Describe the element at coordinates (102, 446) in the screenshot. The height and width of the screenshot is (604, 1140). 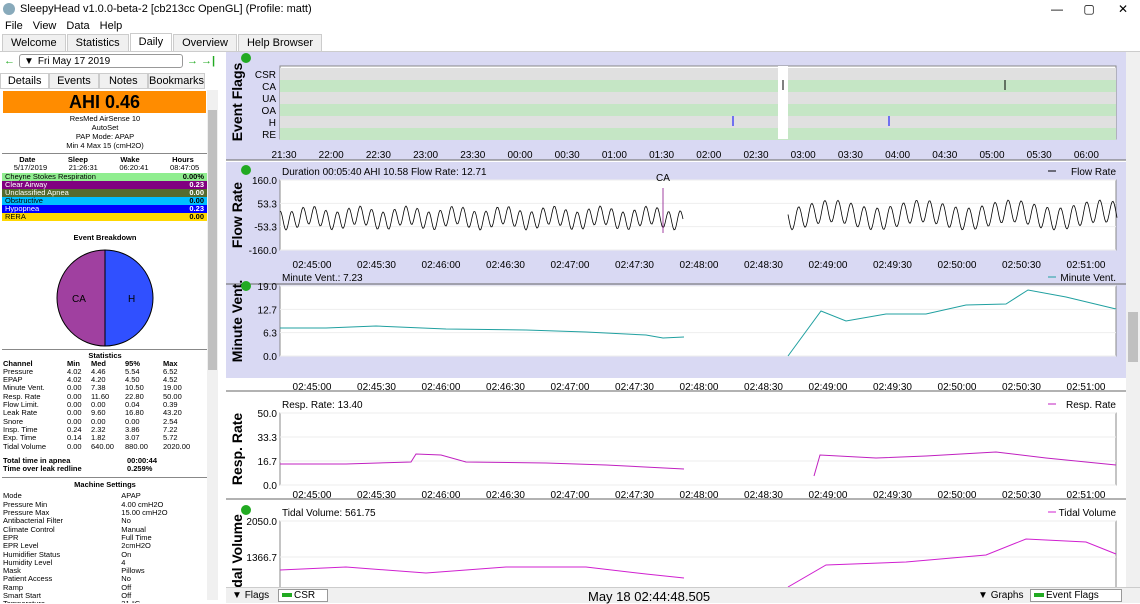
I see `cell: 640.00` at that location.